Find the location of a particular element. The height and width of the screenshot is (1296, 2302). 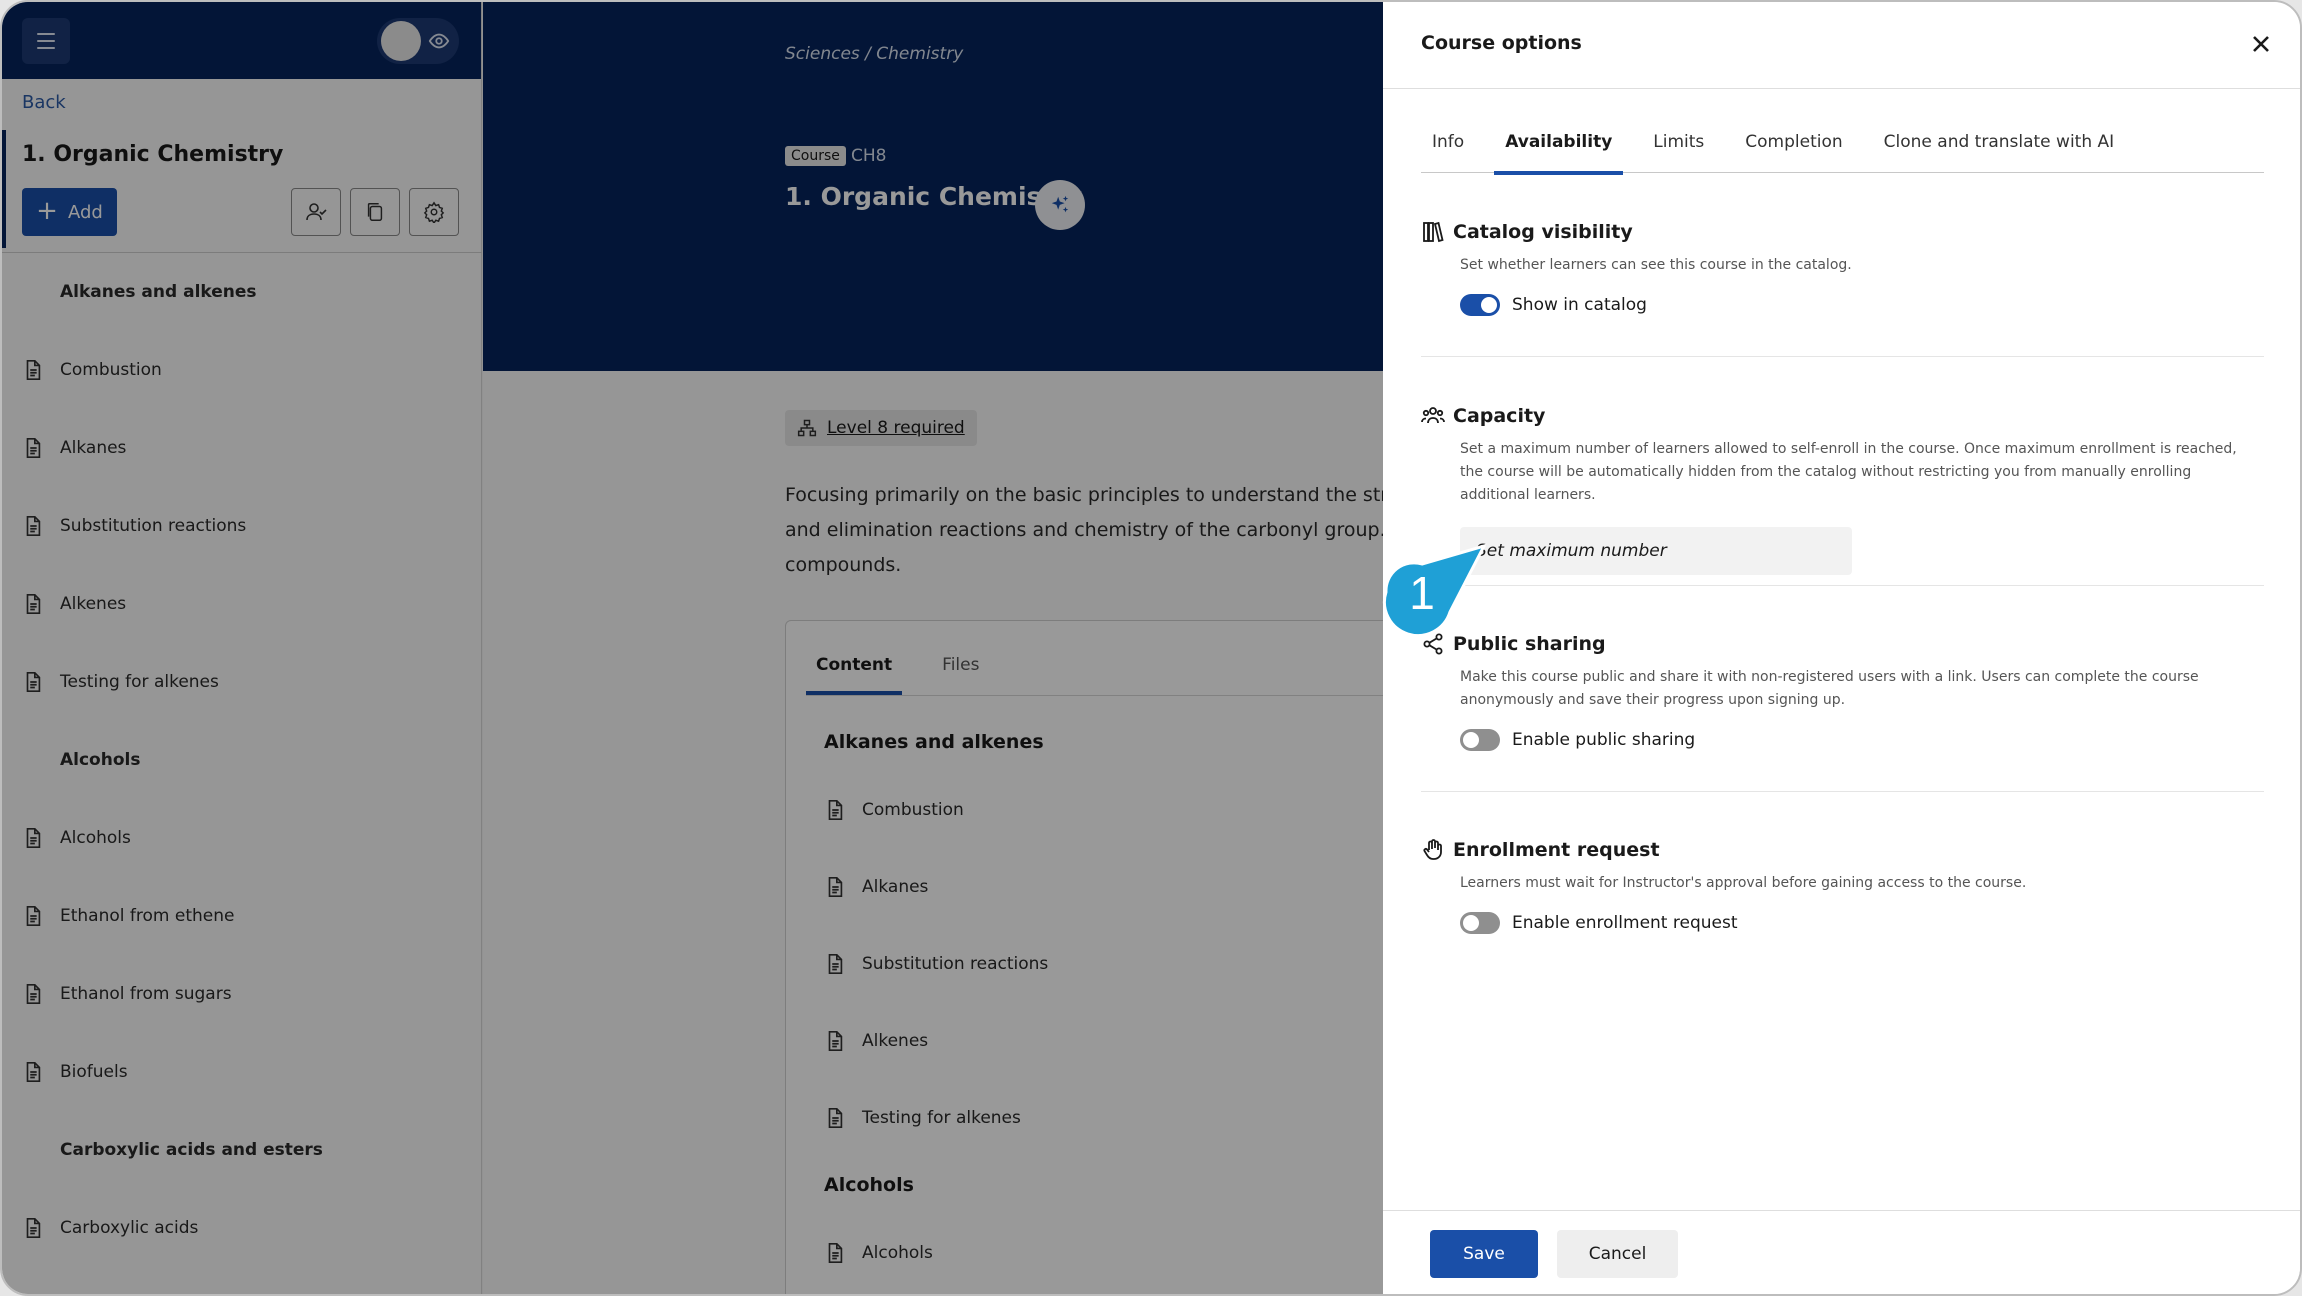

panel-footer: Save Cancel is located at coordinates (1841, 1252).